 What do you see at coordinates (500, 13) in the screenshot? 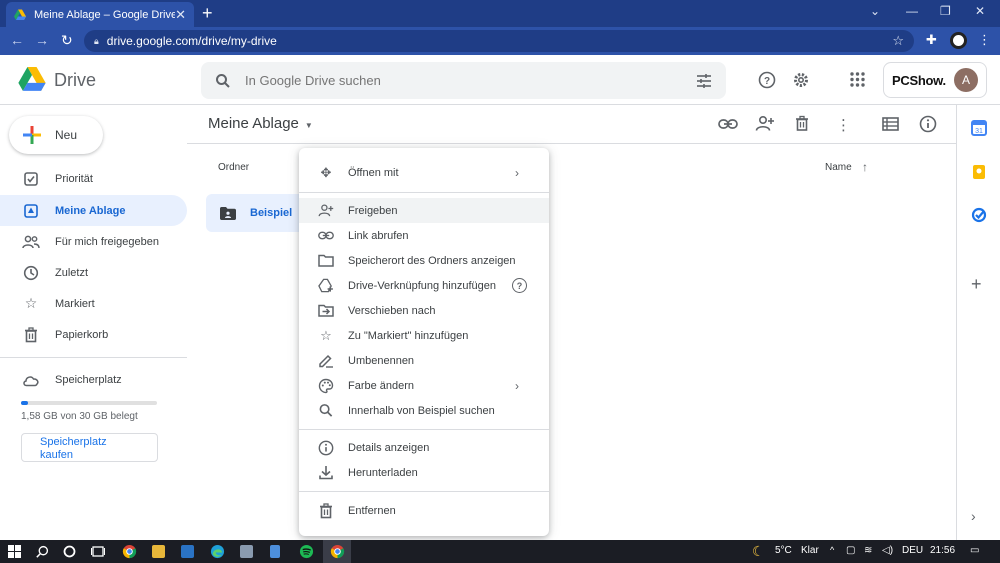
I see `browser-tab-strip: Meine Ablage – Google Drive ✕ + ⌄ — ❐ ✕` at bounding box center [500, 13].